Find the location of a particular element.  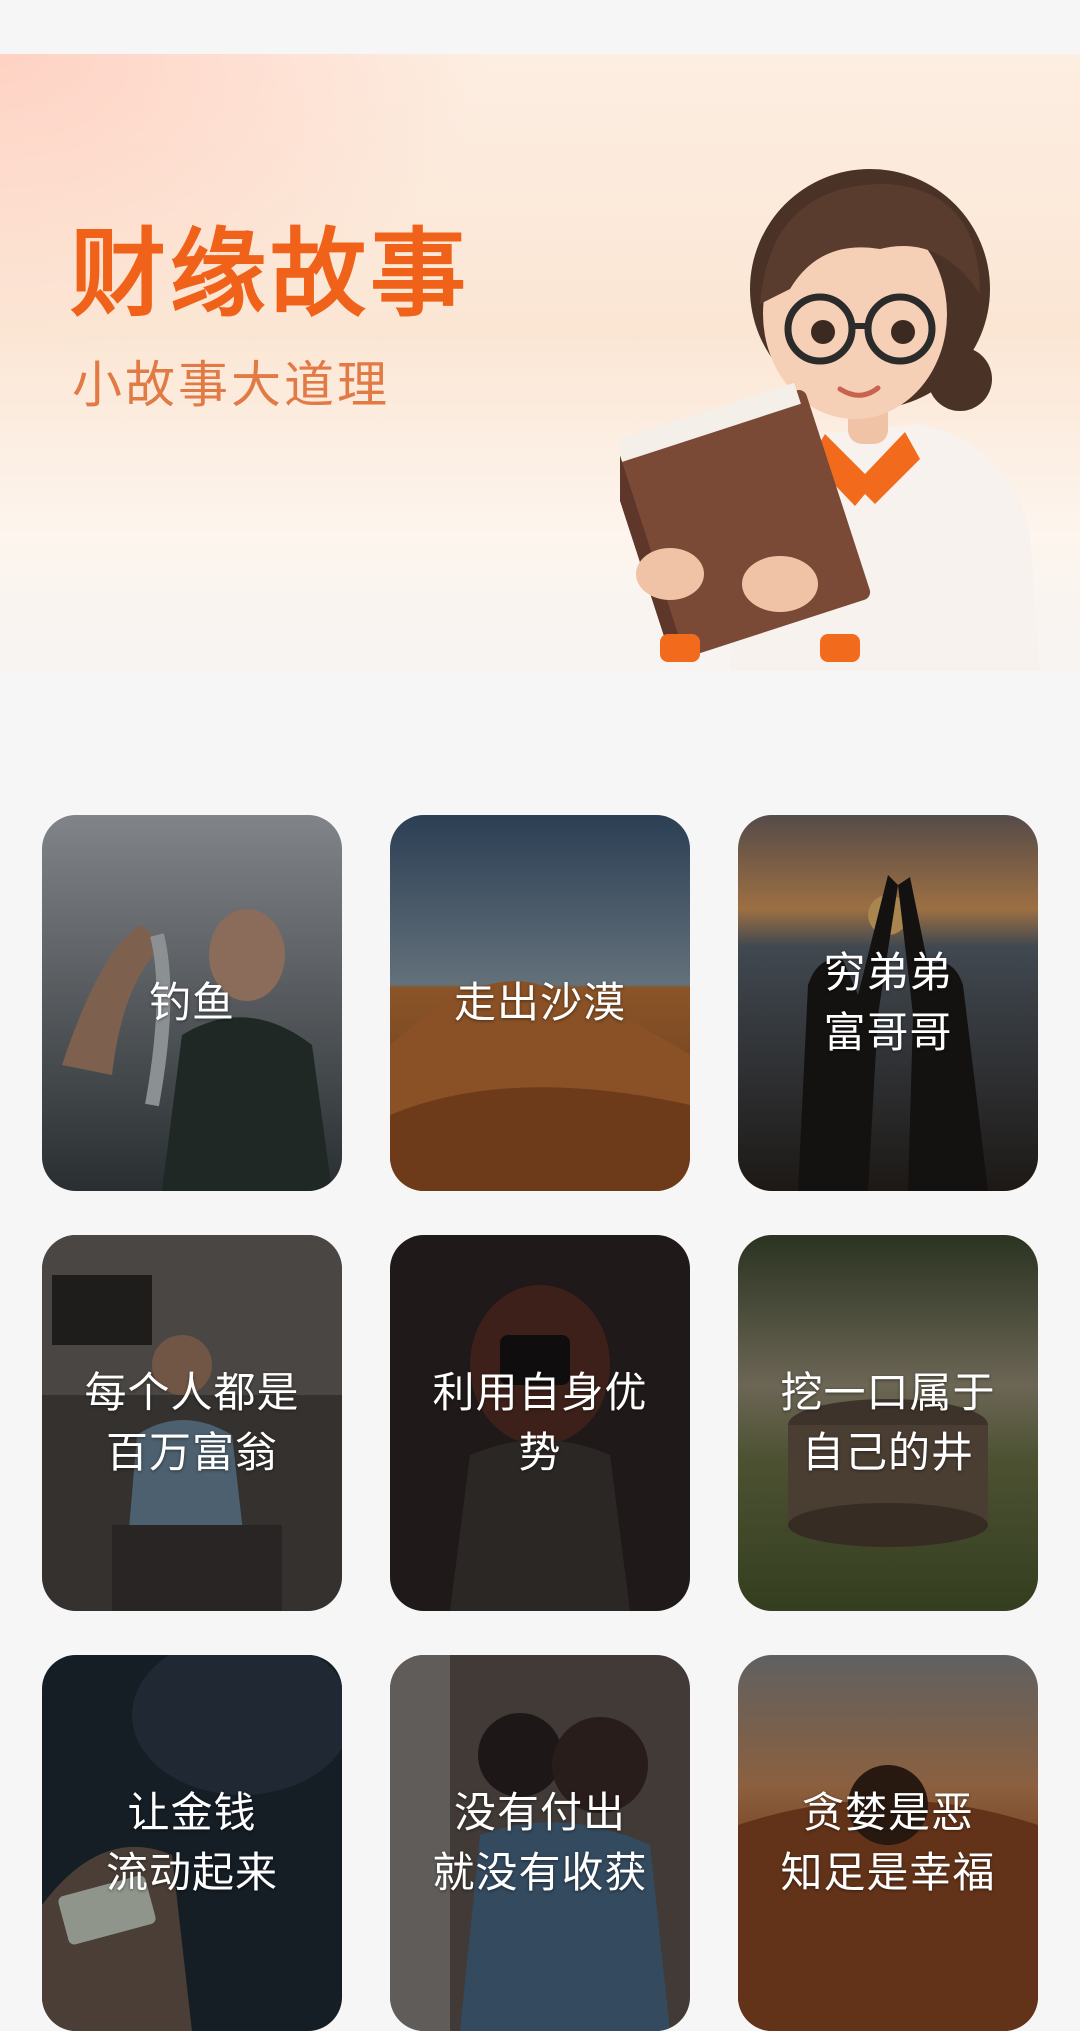

story-card-effort: 没有付出 就没有收获 is located at coordinates (540, 1843).